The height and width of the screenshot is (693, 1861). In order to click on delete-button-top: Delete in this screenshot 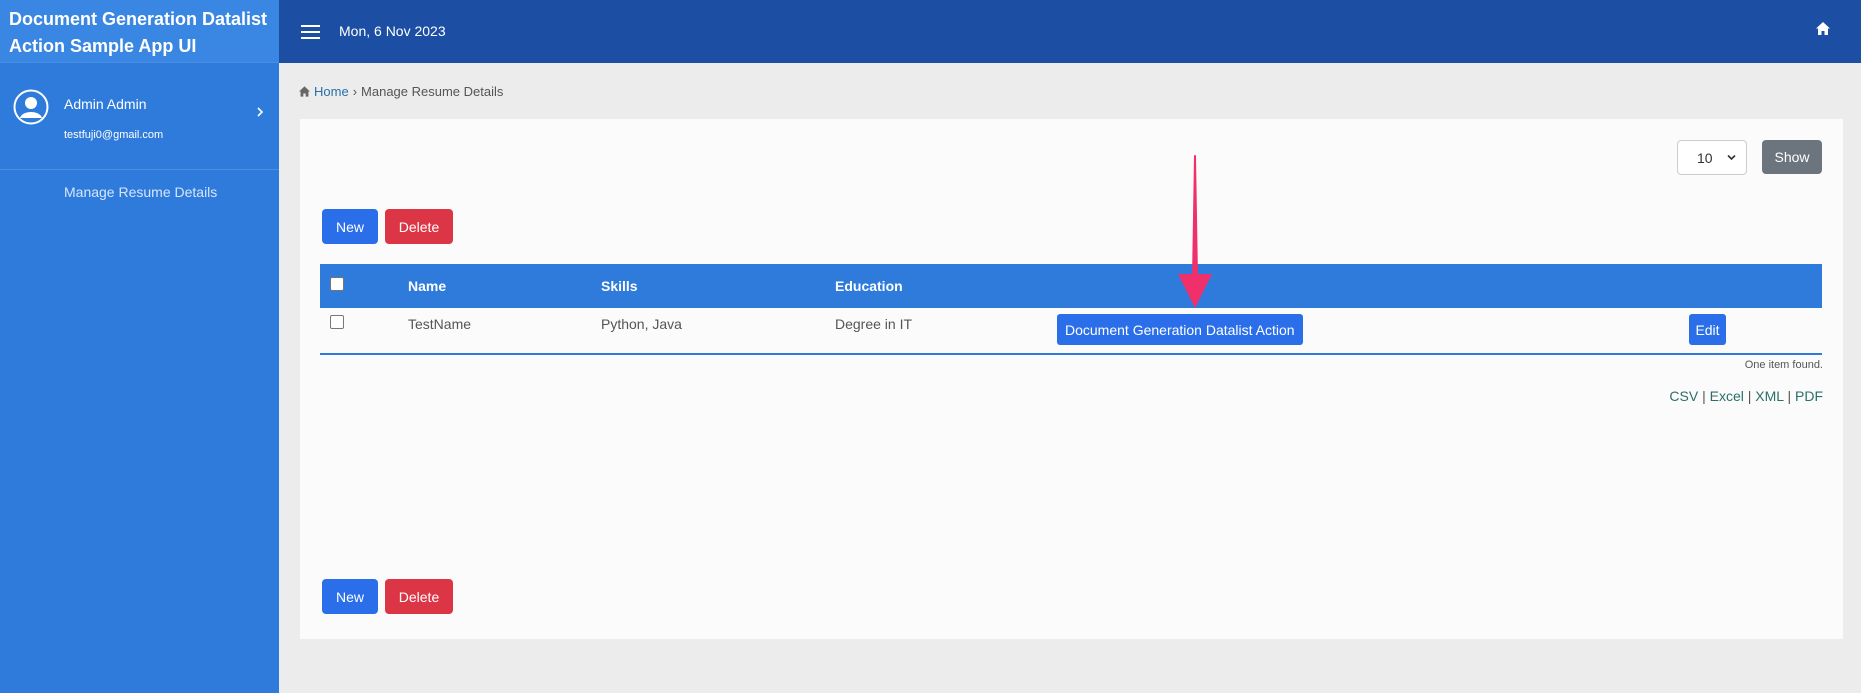, I will do `click(419, 226)`.